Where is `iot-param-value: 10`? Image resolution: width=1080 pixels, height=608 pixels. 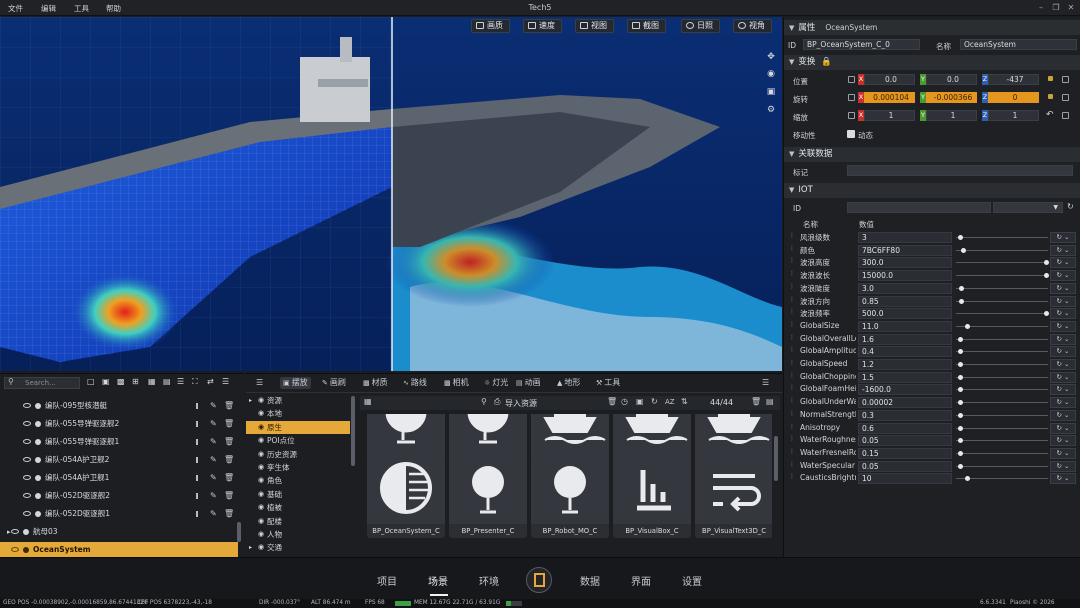 iot-param-value: 10 is located at coordinates (905, 479).